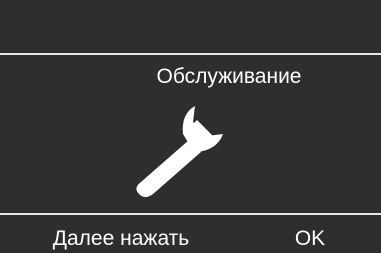 The width and height of the screenshot is (381, 253). What do you see at coordinates (121, 239) in the screenshot?
I see `next-softkey: Далее нажать` at bounding box center [121, 239].